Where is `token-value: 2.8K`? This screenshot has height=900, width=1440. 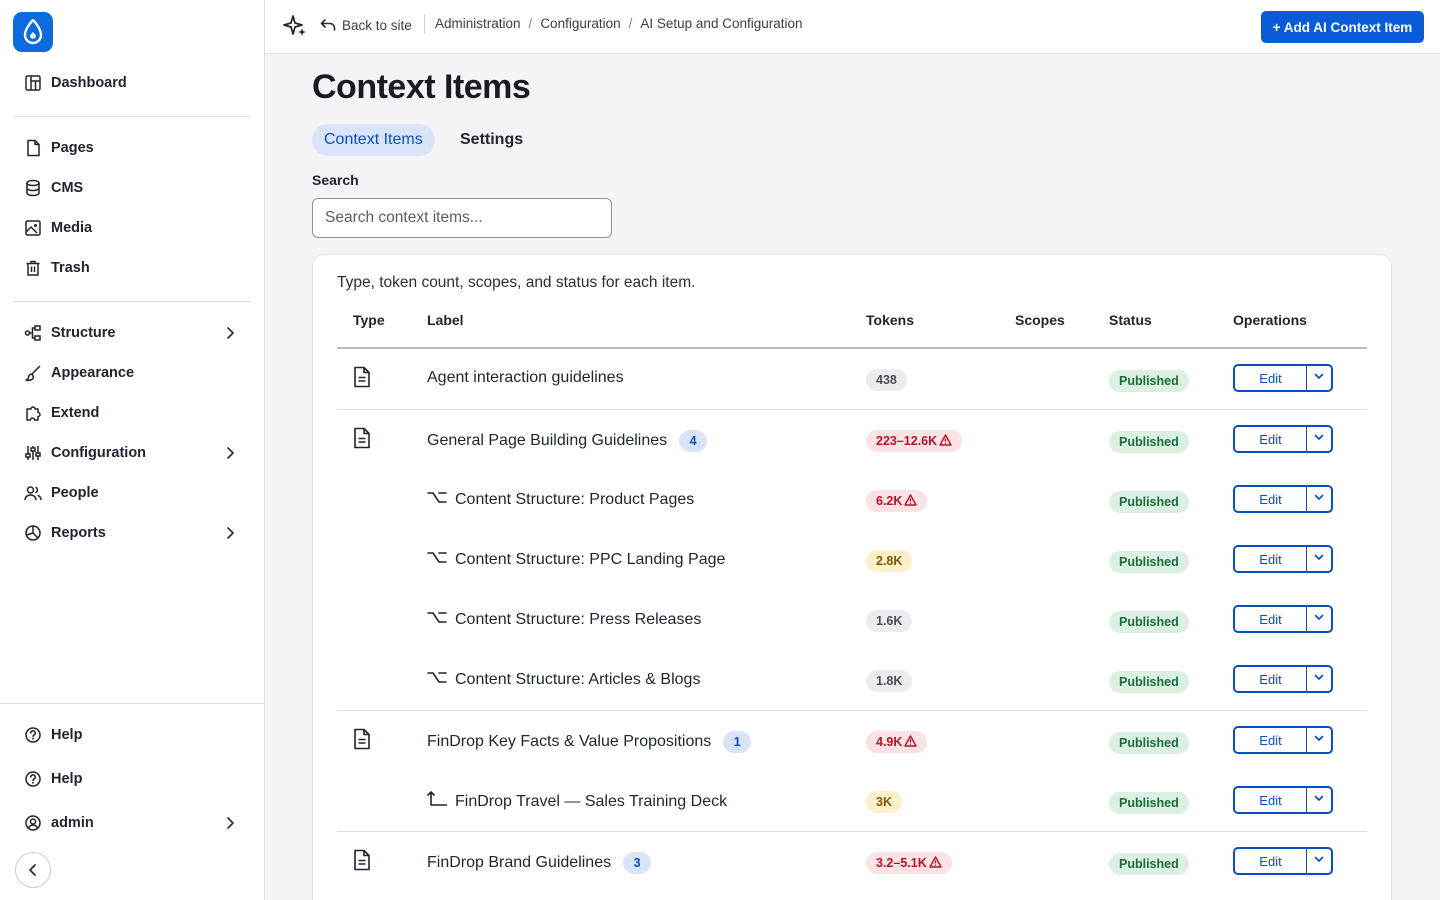 token-value: 2.8K is located at coordinates (889, 561).